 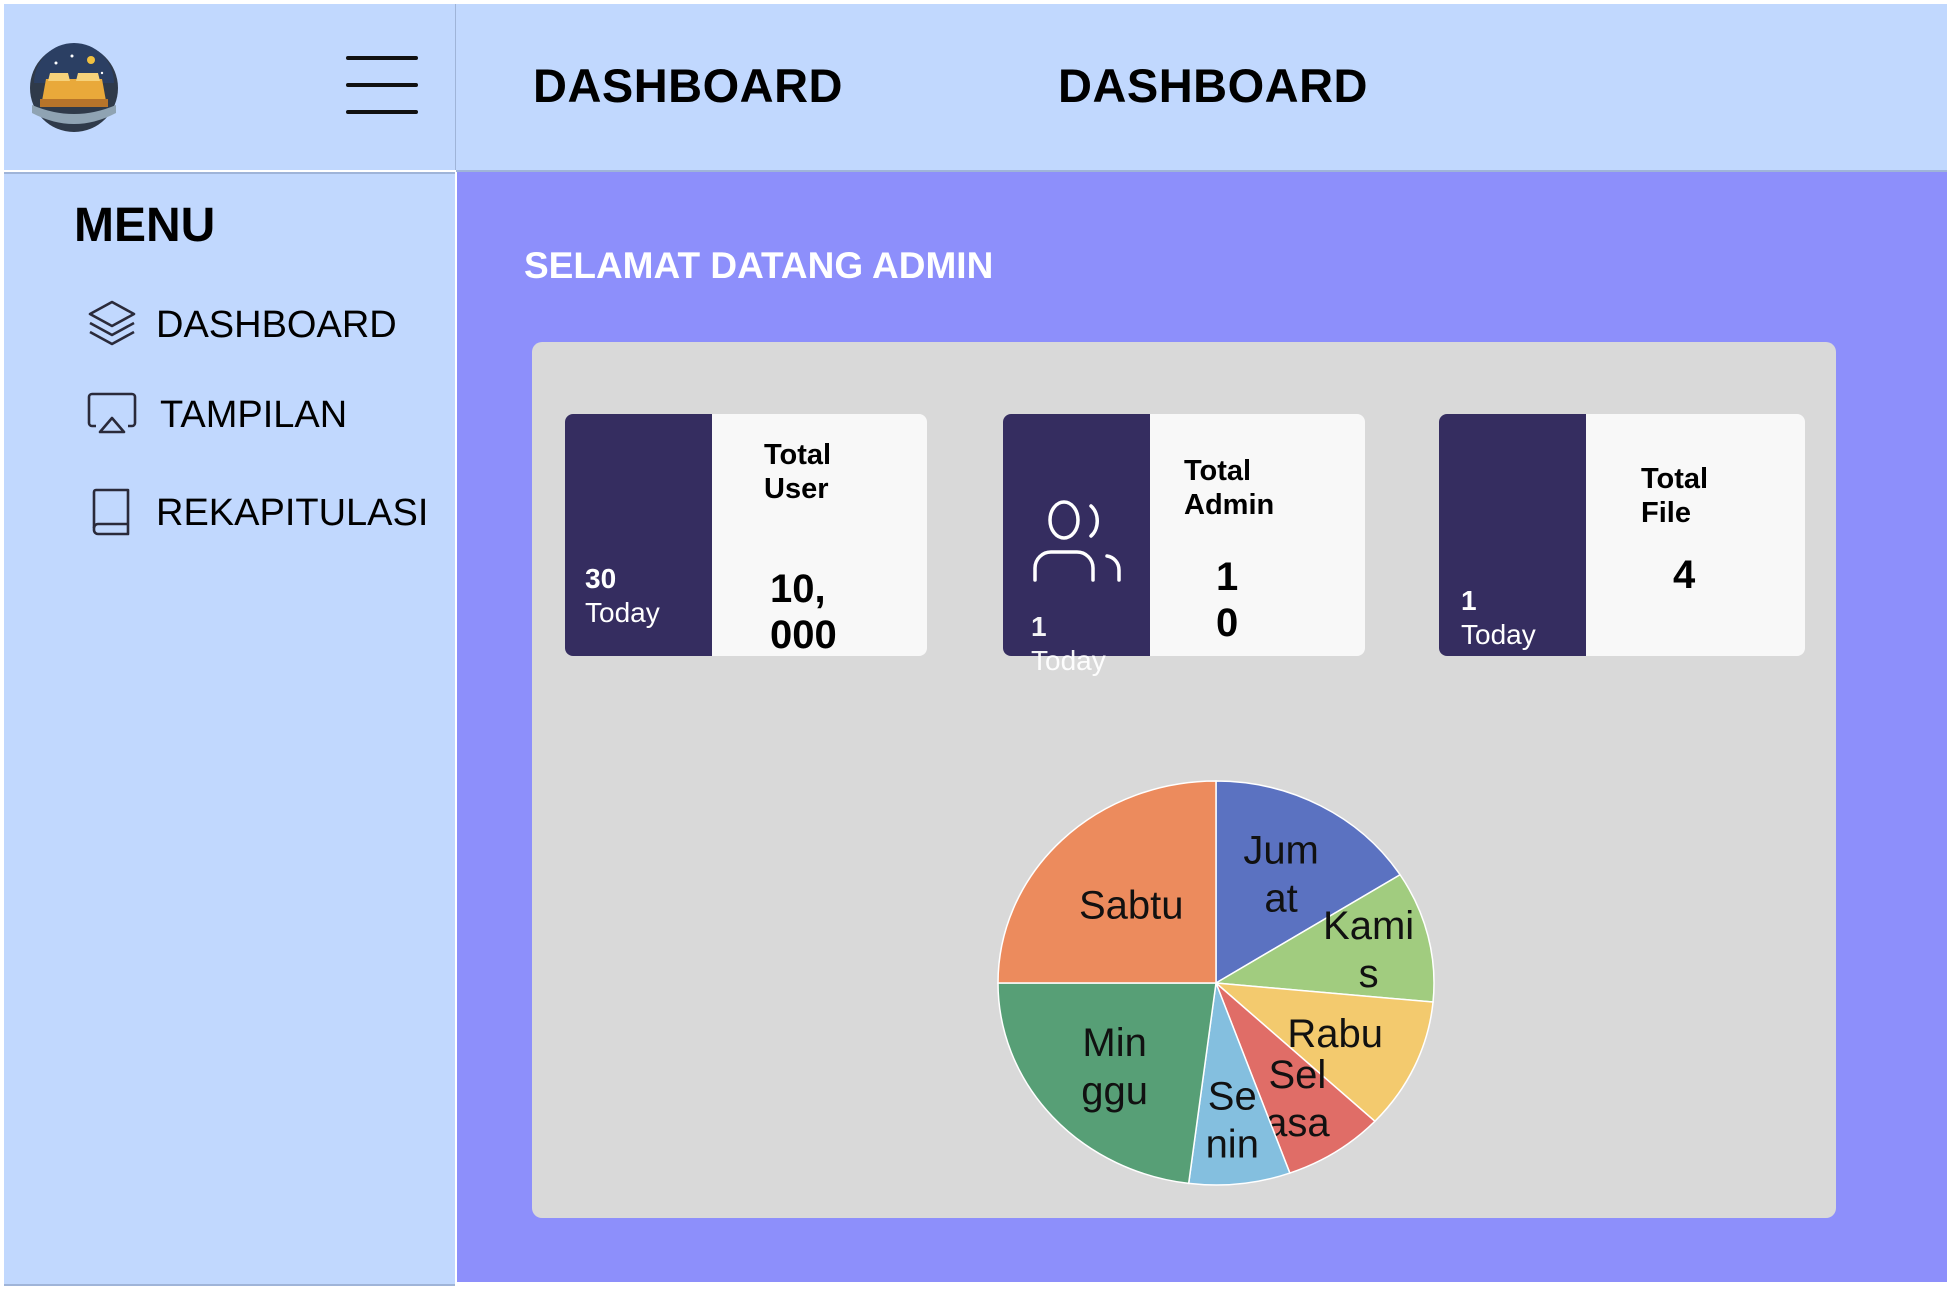 What do you see at coordinates (1666, 513) in the screenshot?
I see `card-title-line: File` at bounding box center [1666, 513].